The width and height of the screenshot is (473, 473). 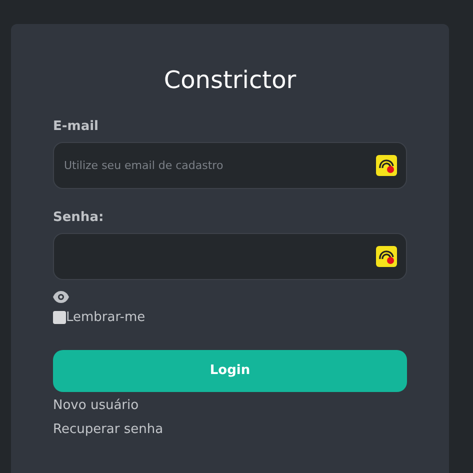 What do you see at coordinates (230, 165) in the screenshot?
I see `email-field: Utilize seu email de cadastro` at bounding box center [230, 165].